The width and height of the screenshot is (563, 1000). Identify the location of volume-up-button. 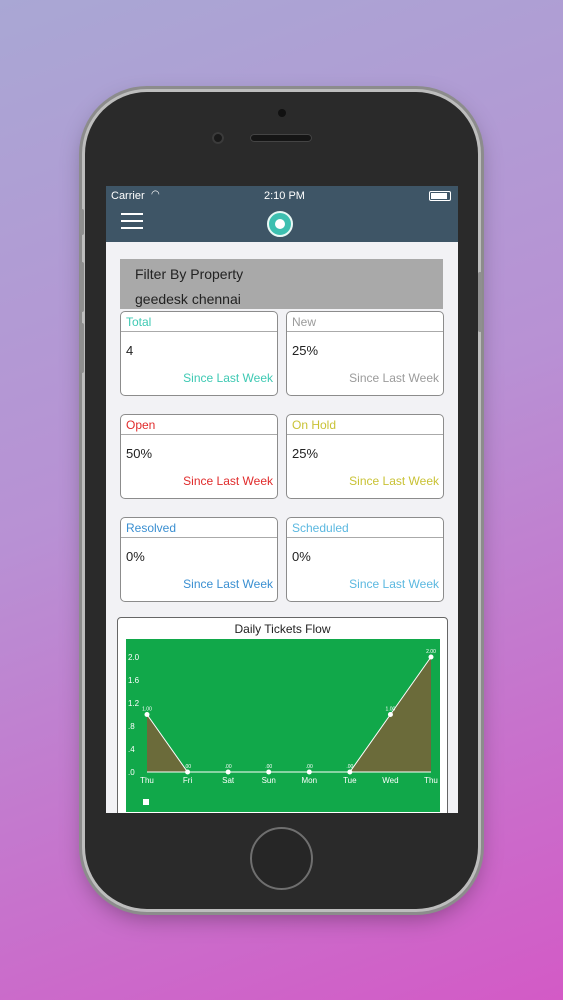
(82, 287).